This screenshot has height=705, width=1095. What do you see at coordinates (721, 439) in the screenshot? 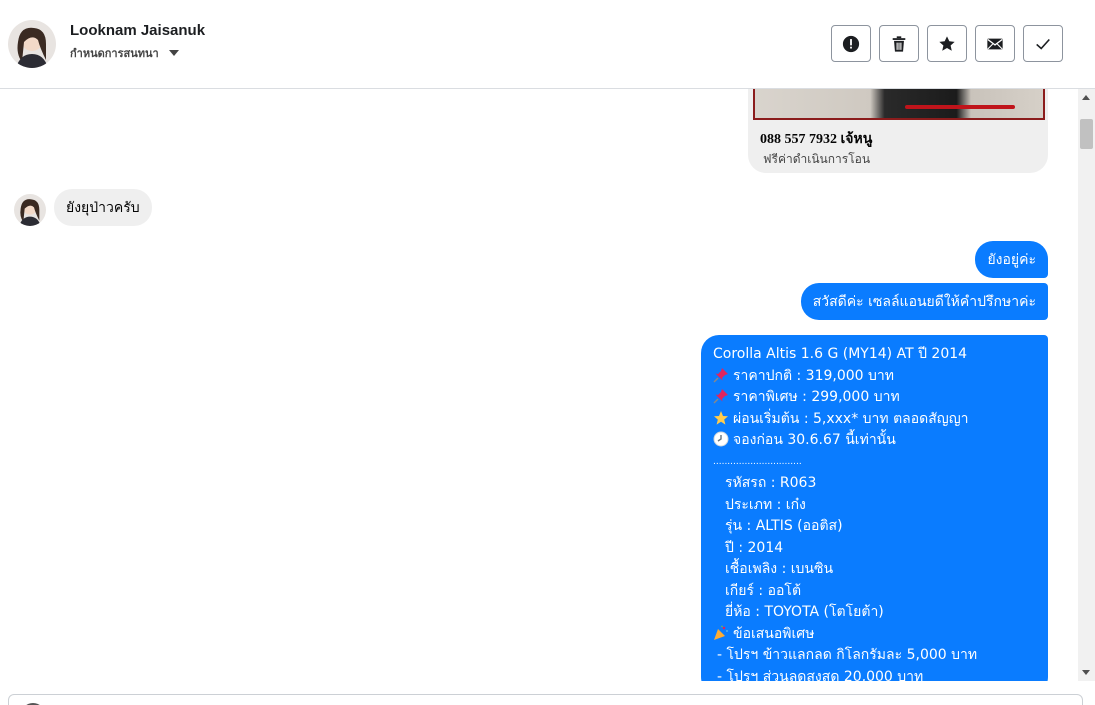
I see `clock-icon` at bounding box center [721, 439].